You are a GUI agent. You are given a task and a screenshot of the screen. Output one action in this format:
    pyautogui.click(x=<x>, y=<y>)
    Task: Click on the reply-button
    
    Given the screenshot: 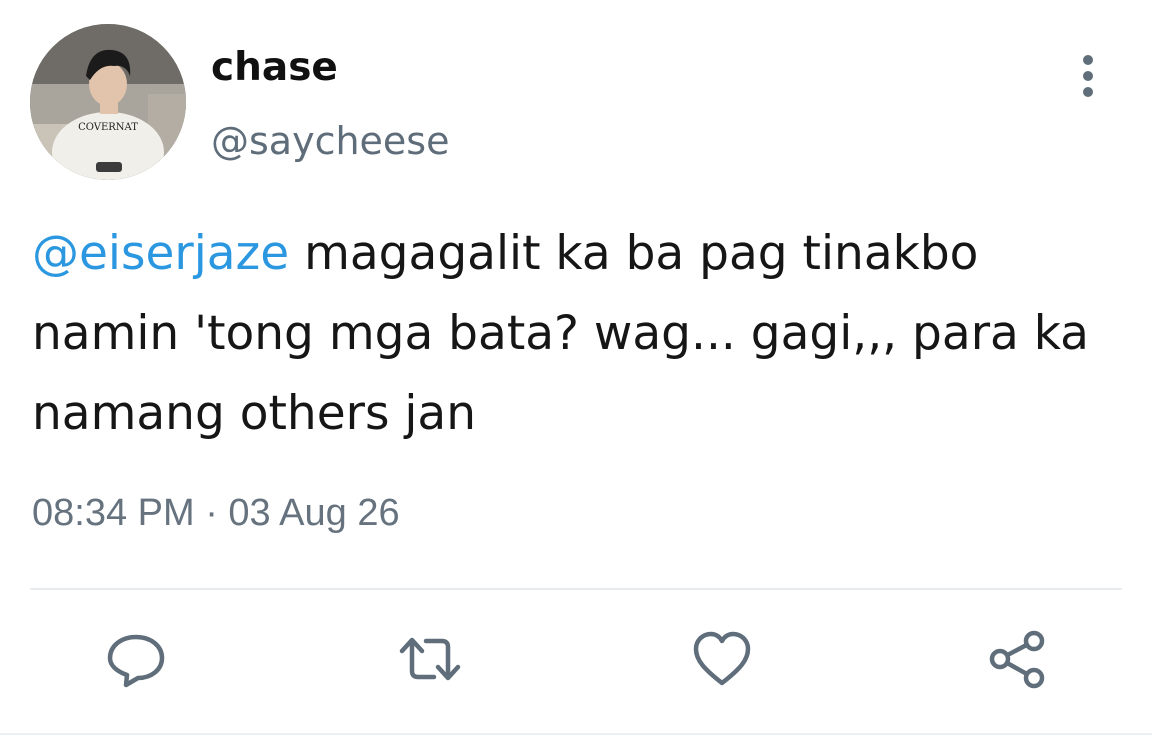 What is the action you would take?
    pyautogui.click(x=136, y=659)
    